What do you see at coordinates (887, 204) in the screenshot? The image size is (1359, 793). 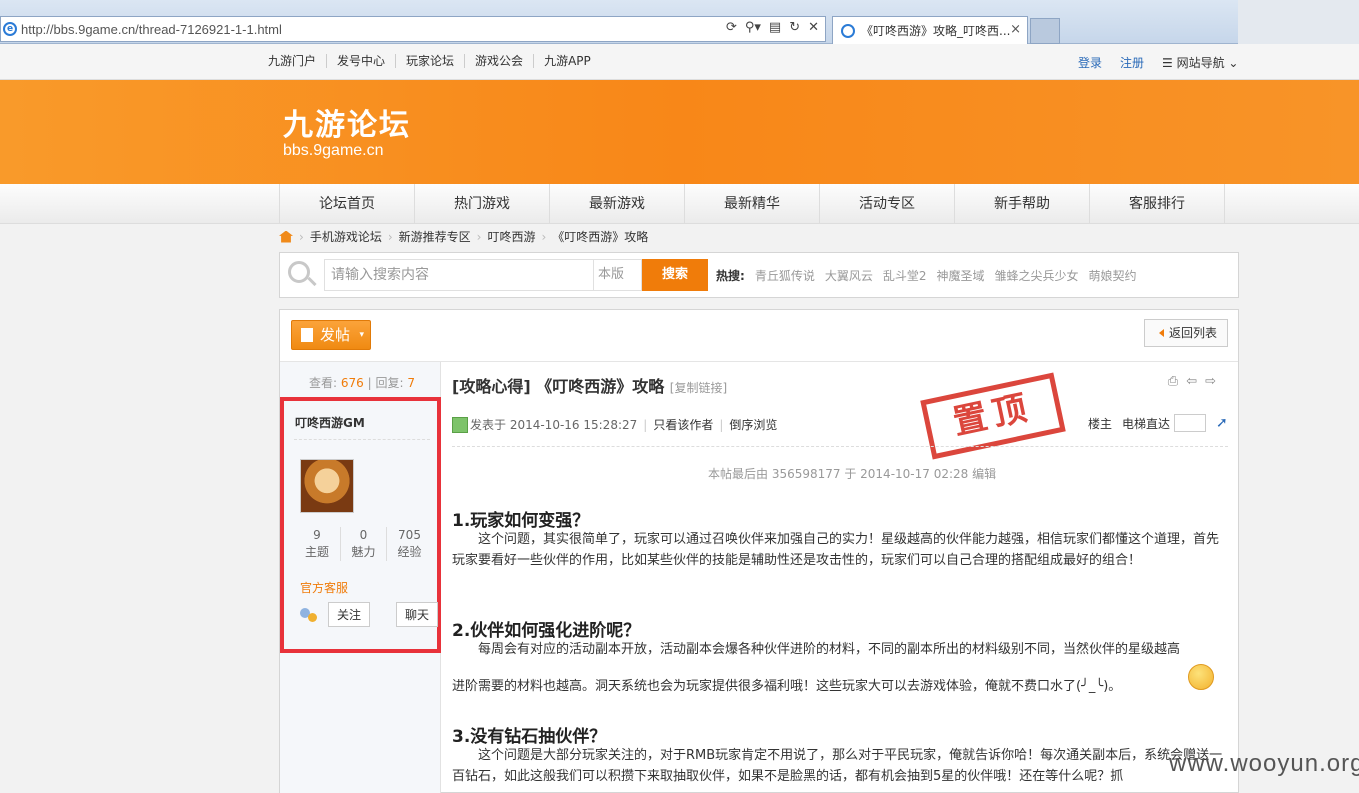 I see `nav-events: 活动专区` at bounding box center [887, 204].